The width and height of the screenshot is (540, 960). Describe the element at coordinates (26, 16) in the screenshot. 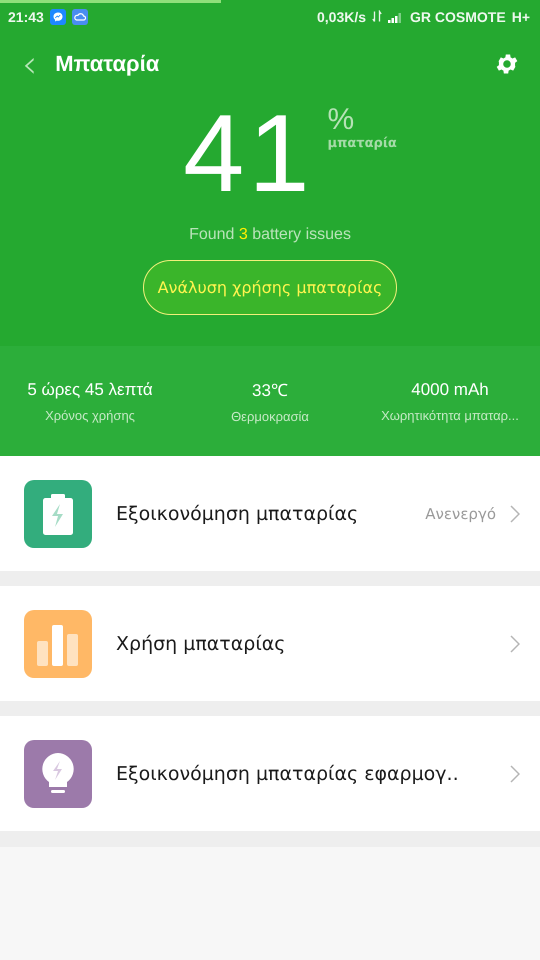

I see `status-time: 21:43` at that location.